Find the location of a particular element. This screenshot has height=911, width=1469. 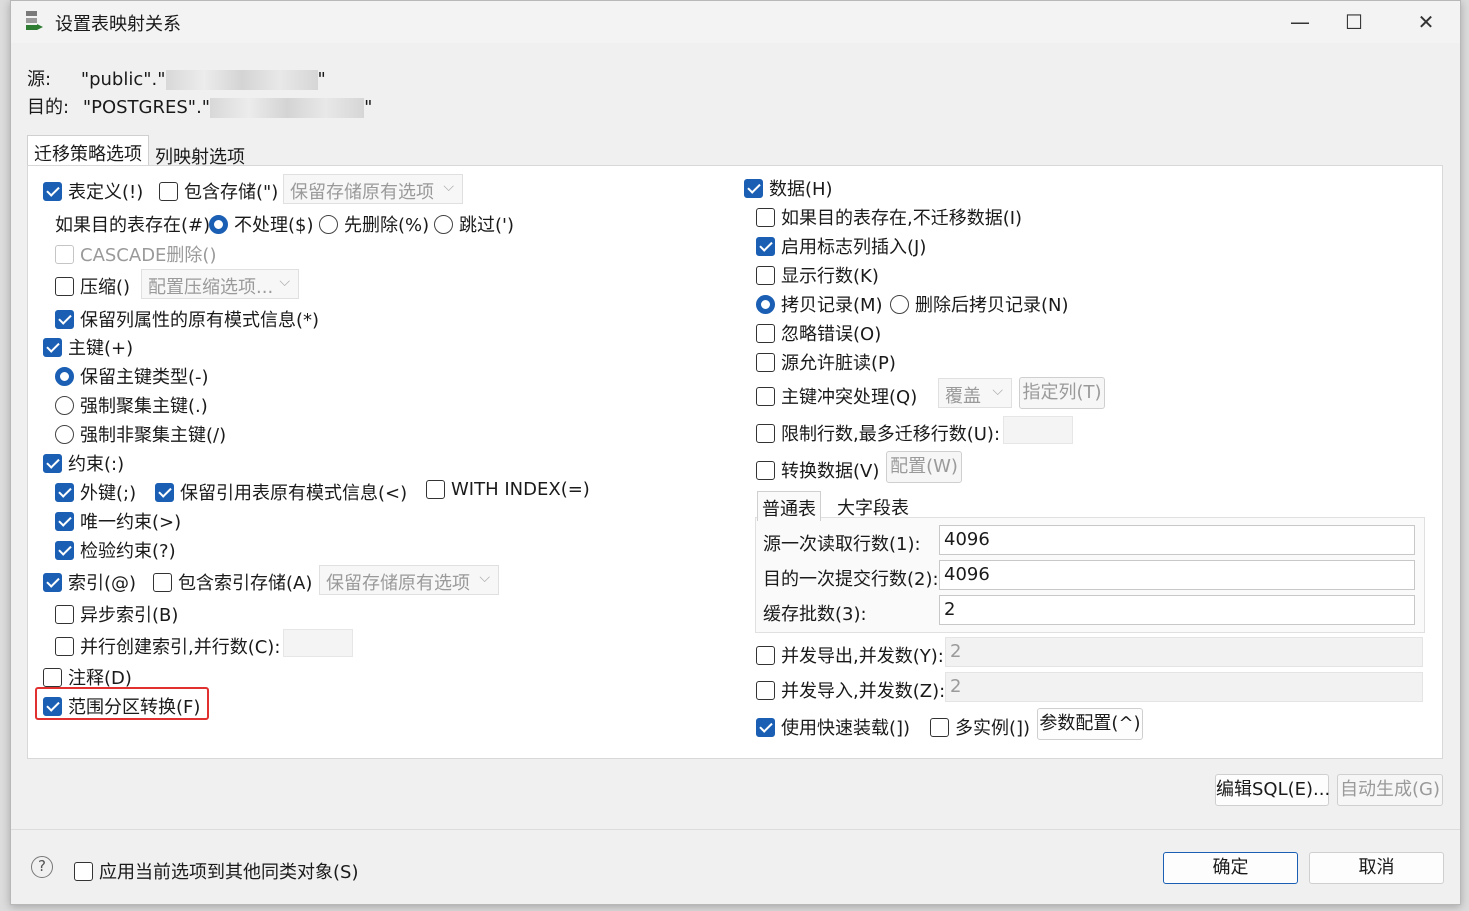

ignore-errors-checkbox: 忽略错误(O) is located at coordinates (818, 333).